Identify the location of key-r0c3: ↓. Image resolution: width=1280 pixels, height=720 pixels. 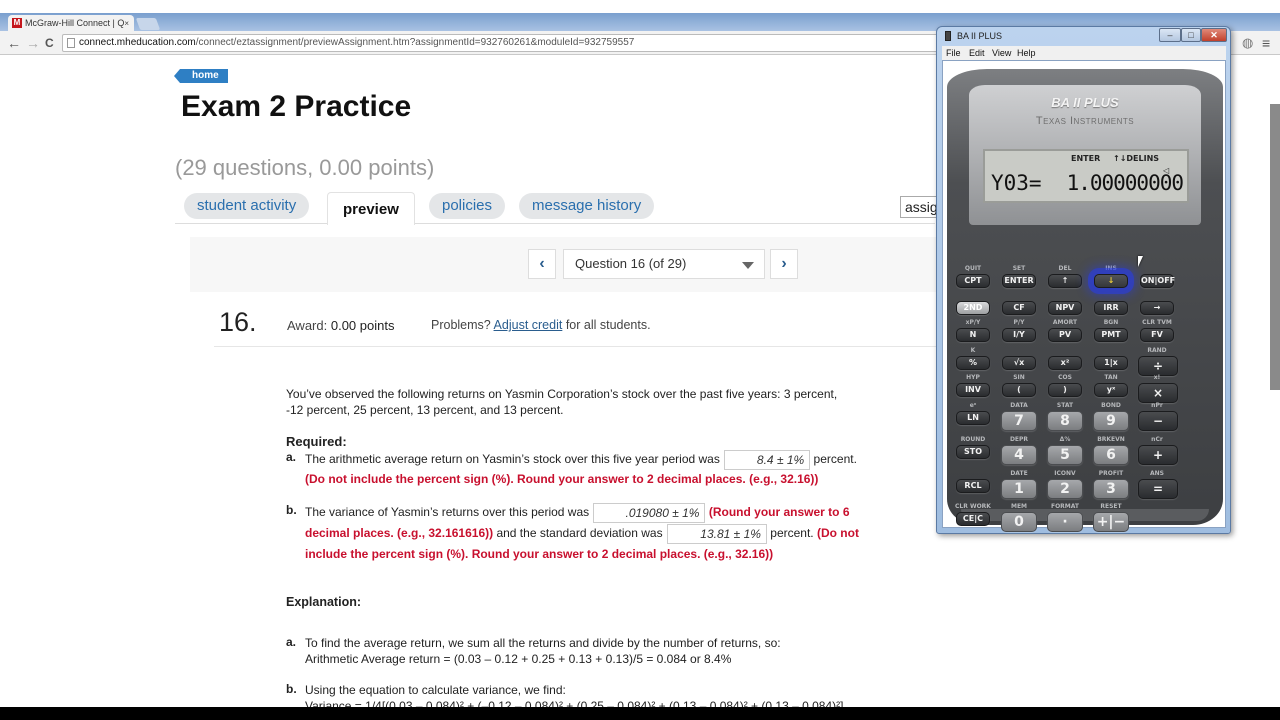
(1111, 281).